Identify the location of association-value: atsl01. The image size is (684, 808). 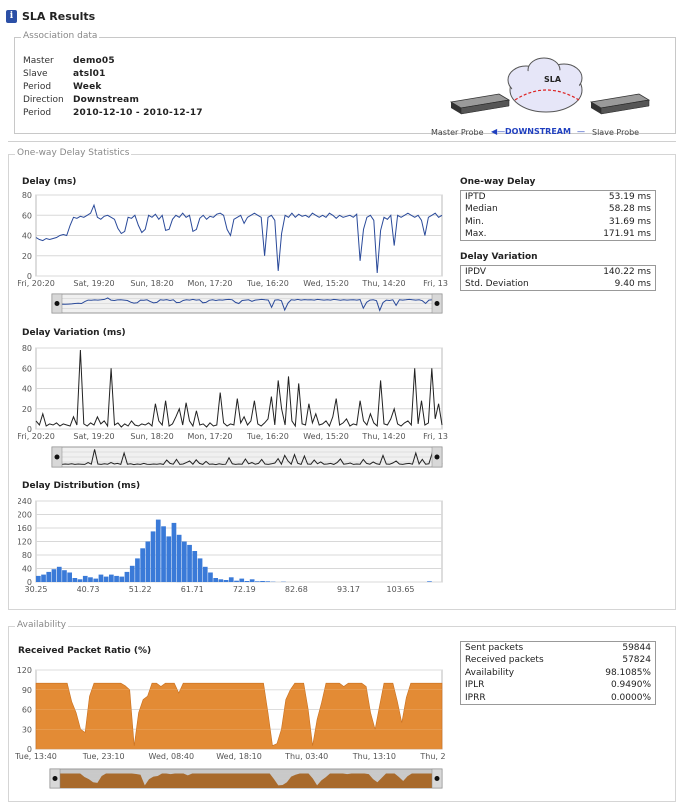
(89, 74).